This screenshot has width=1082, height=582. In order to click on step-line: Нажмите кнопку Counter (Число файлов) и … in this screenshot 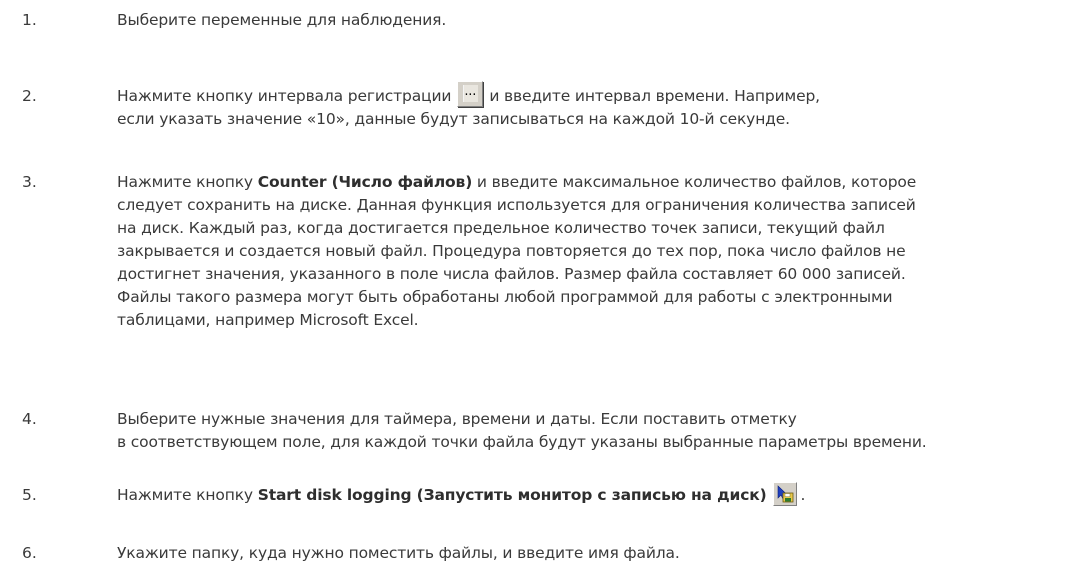, I will do `click(597, 182)`.